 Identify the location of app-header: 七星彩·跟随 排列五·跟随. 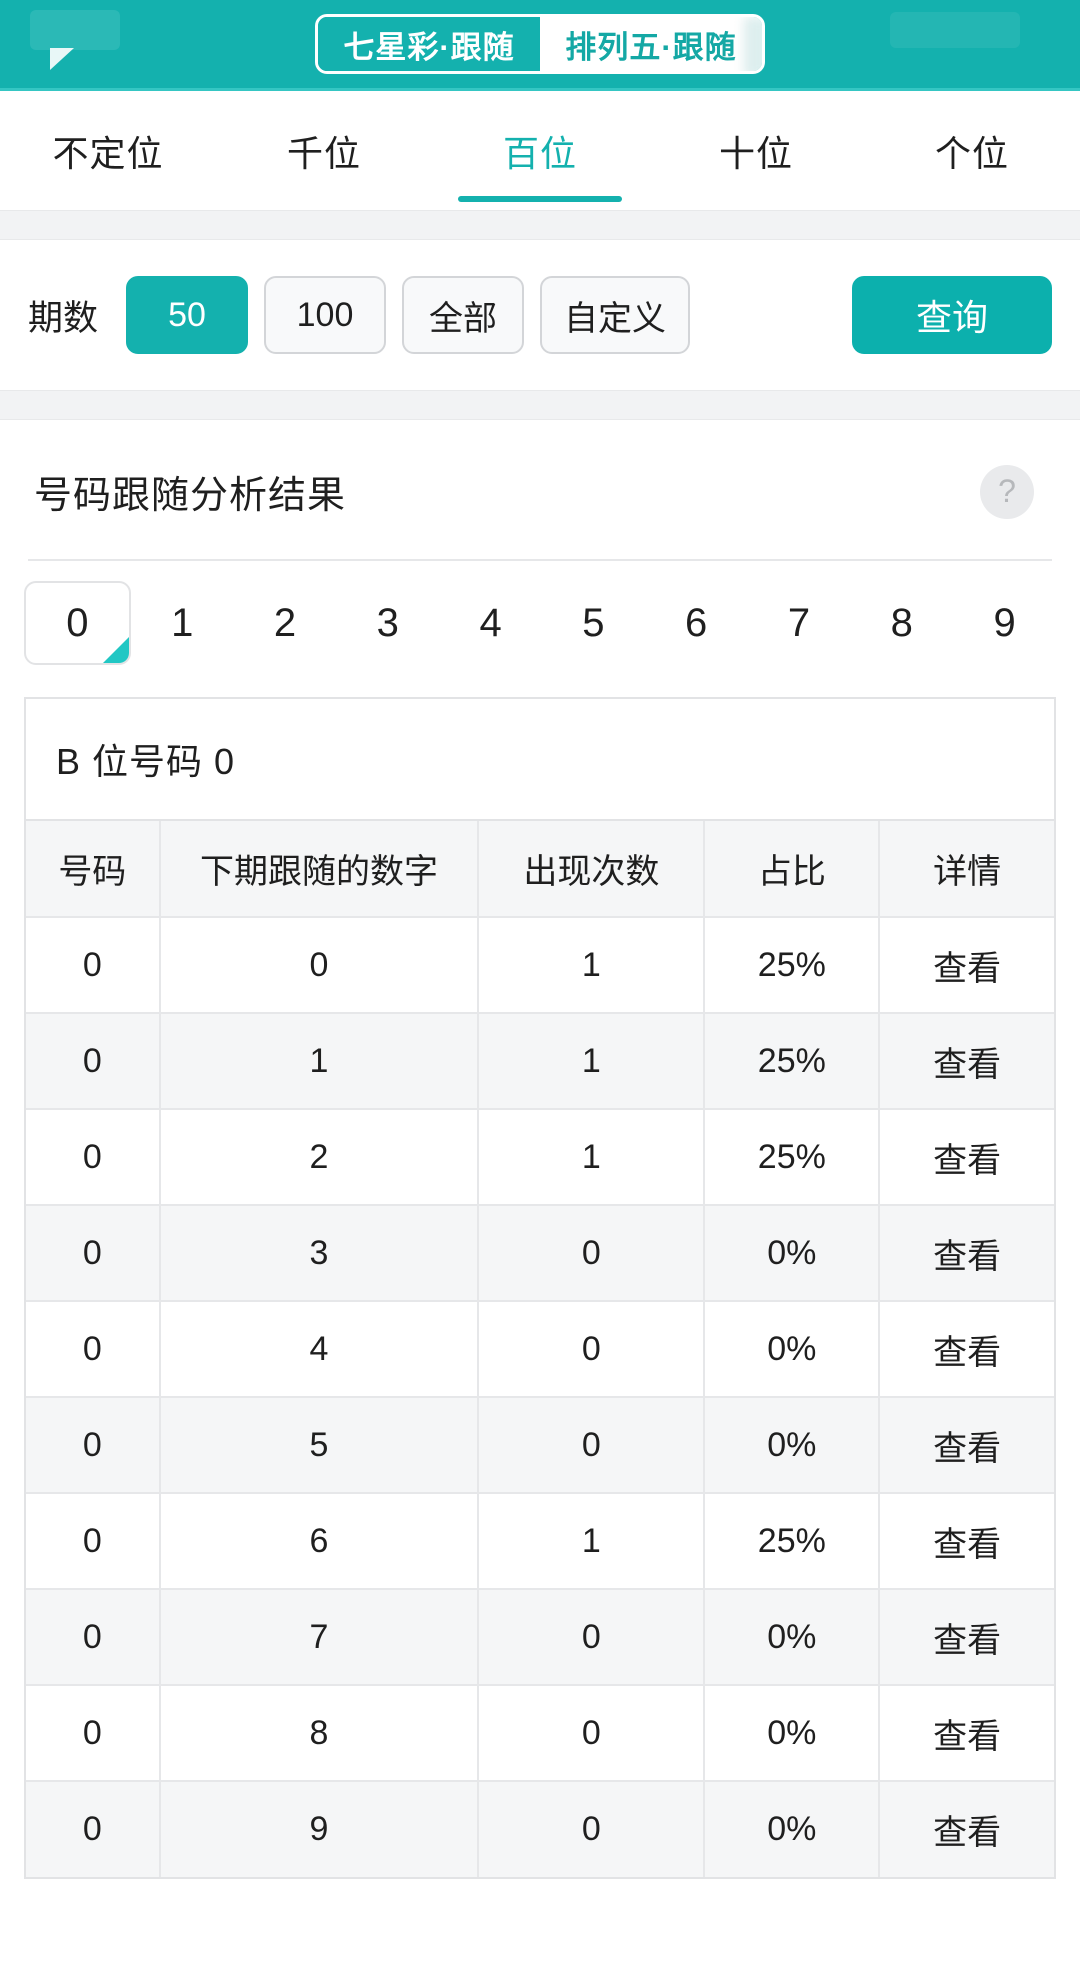
(540, 44).